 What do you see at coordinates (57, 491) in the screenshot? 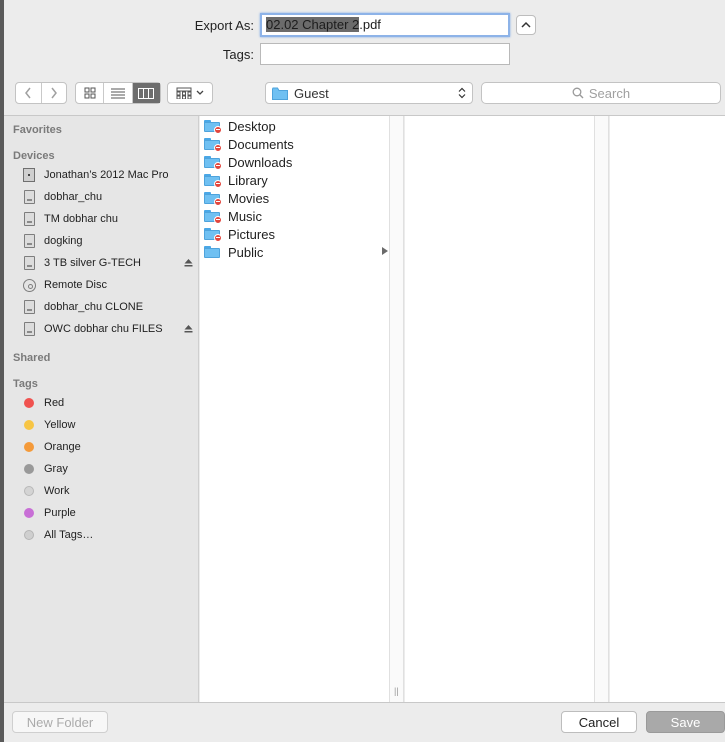
I see `sidebar-tag-label: Work` at bounding box center [57, 491].